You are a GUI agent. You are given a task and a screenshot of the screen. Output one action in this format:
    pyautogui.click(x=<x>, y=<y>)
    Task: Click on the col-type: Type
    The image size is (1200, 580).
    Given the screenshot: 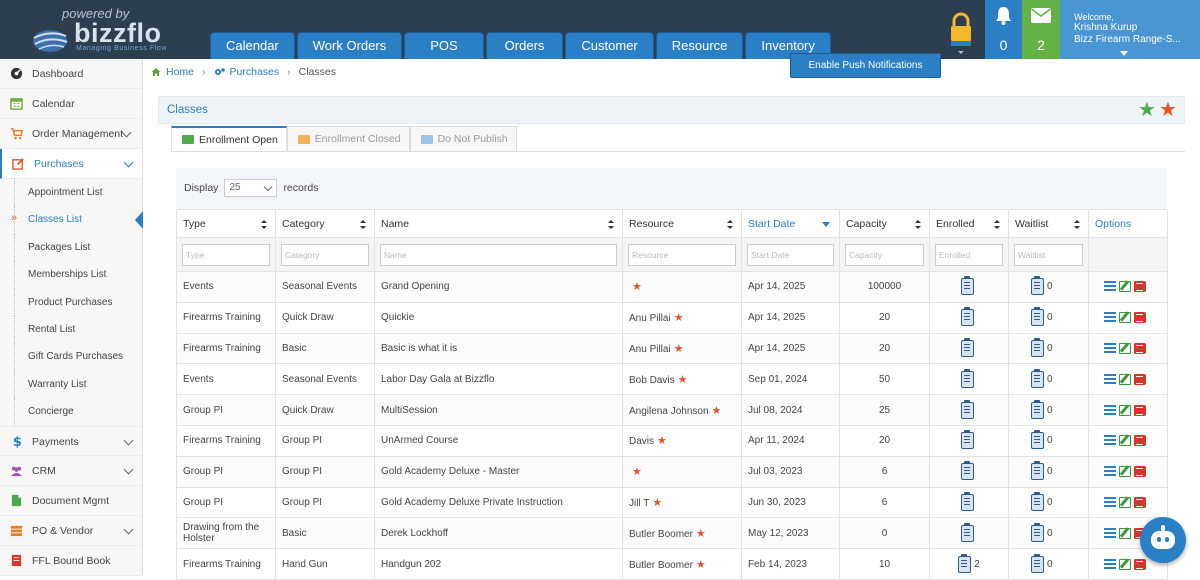 What is the action you would take?
    pyautogui.click(x=226, y=223)
    